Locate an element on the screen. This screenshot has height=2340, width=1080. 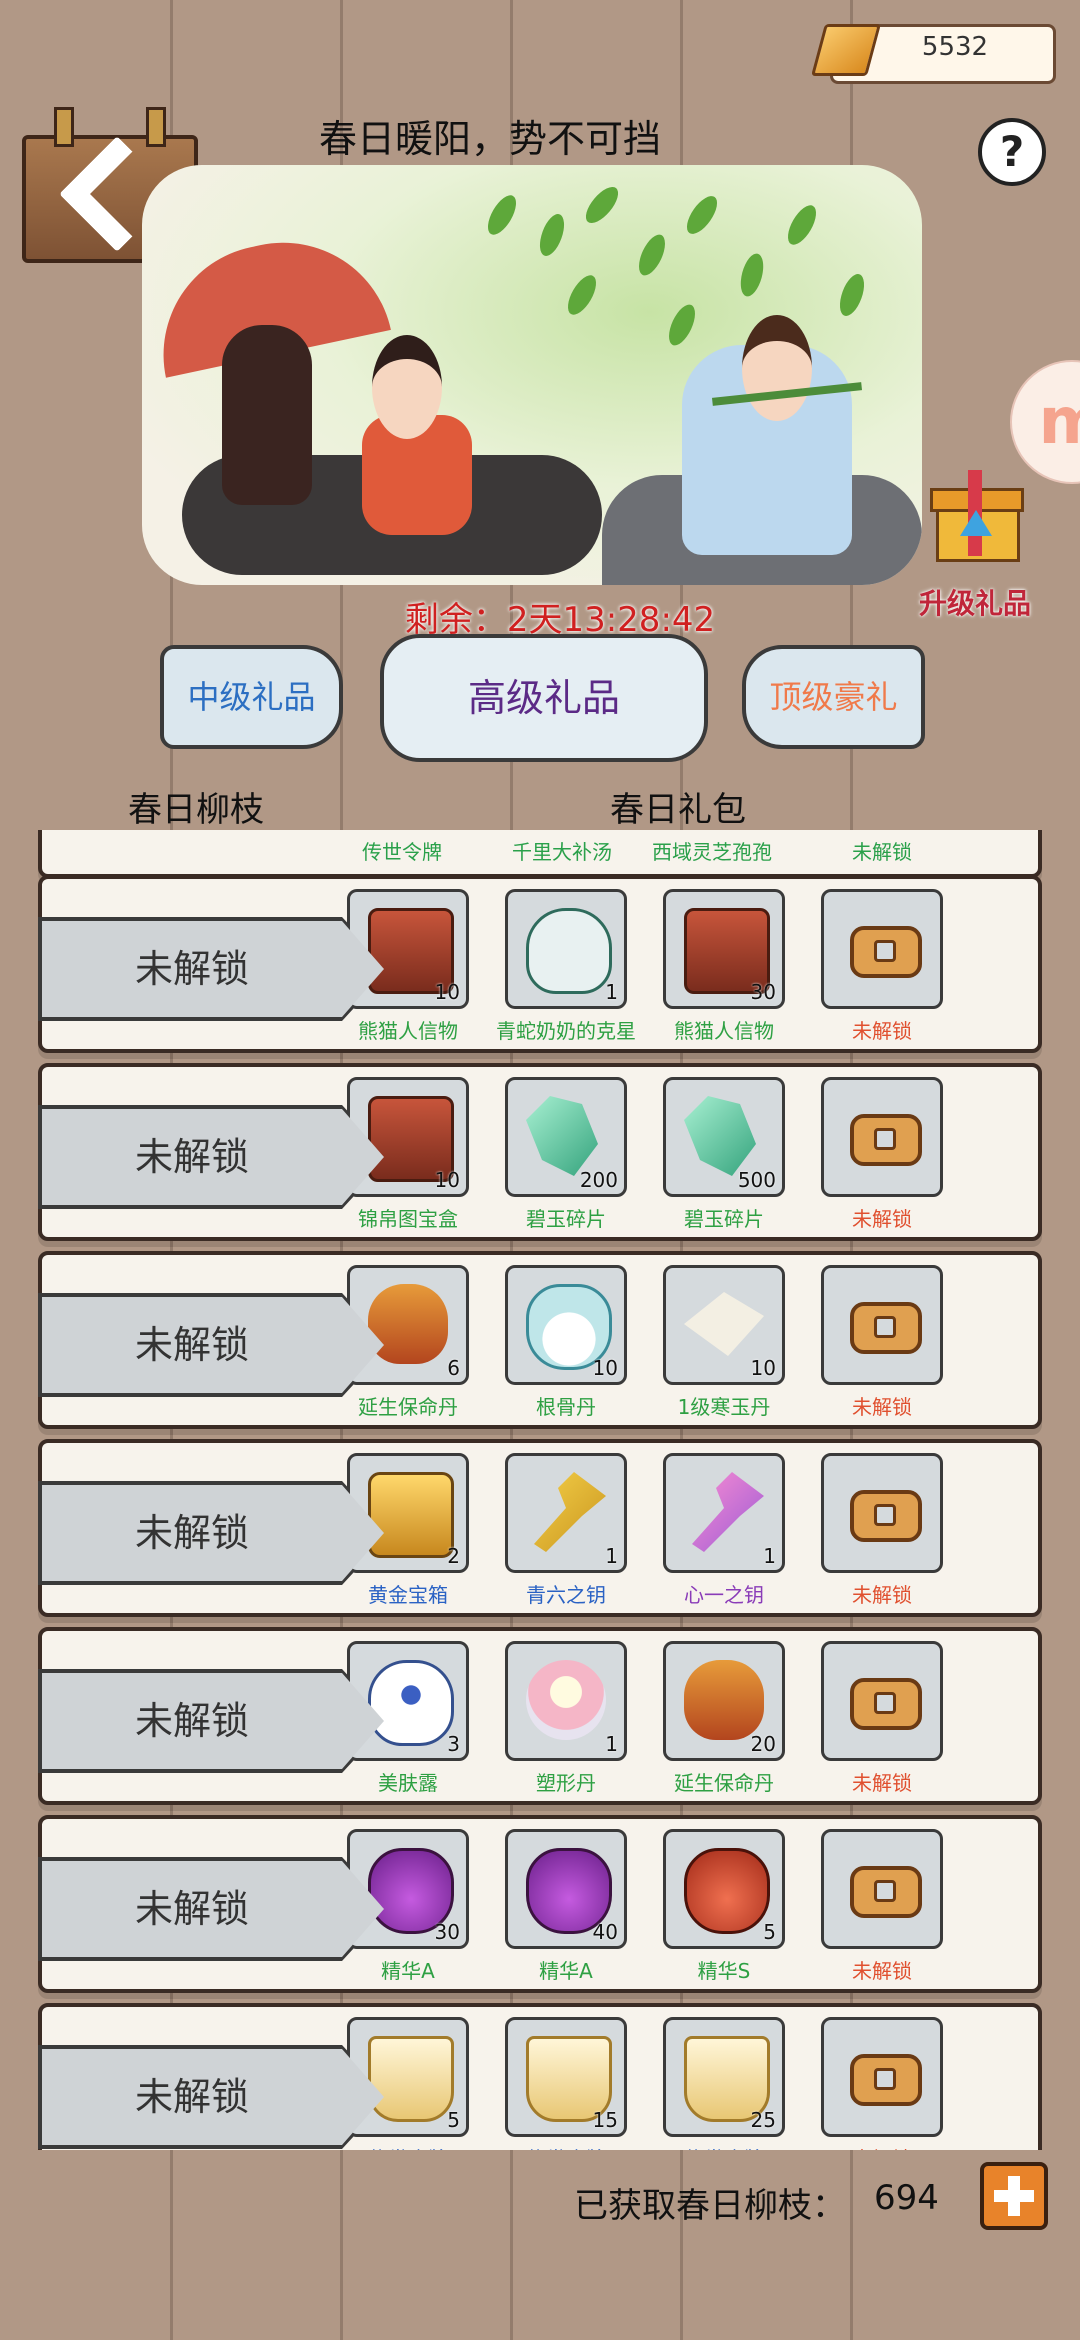
reward-item: 30 熊猫人信物 is located at coordinates (724, 966).